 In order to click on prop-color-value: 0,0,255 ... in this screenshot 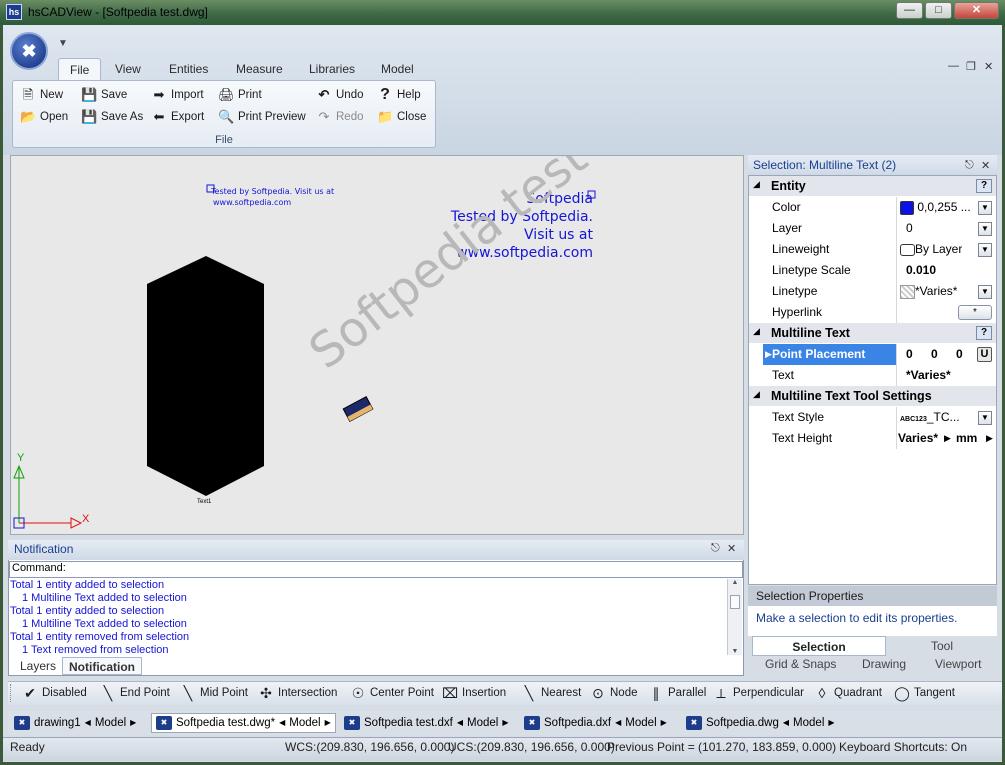, I will do `click(935, 207)`.